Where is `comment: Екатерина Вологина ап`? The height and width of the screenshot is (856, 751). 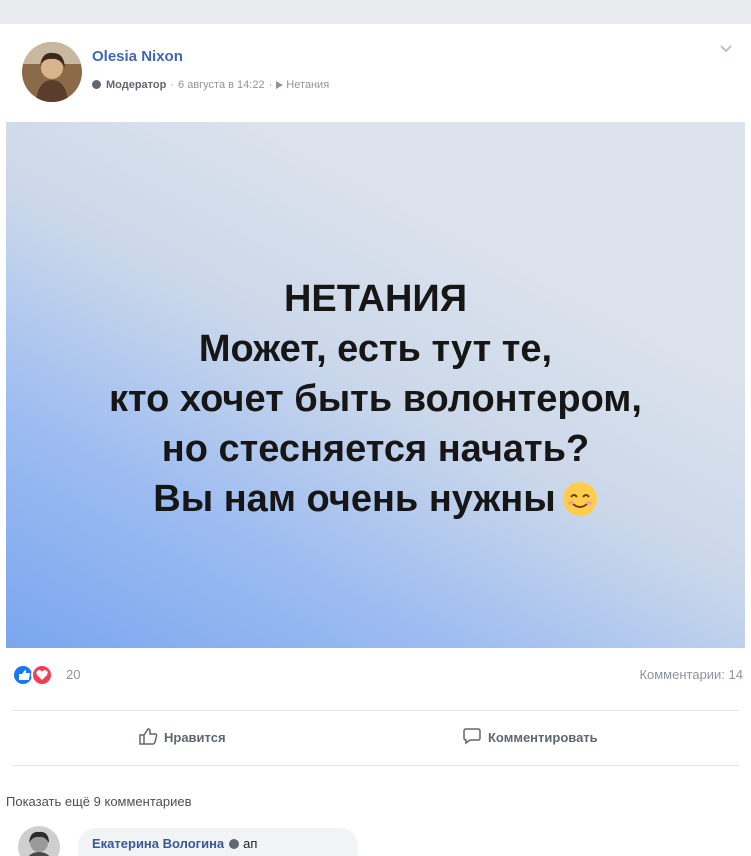
comment: Екатерина Вологина ап is located at coordinates (375, 839).